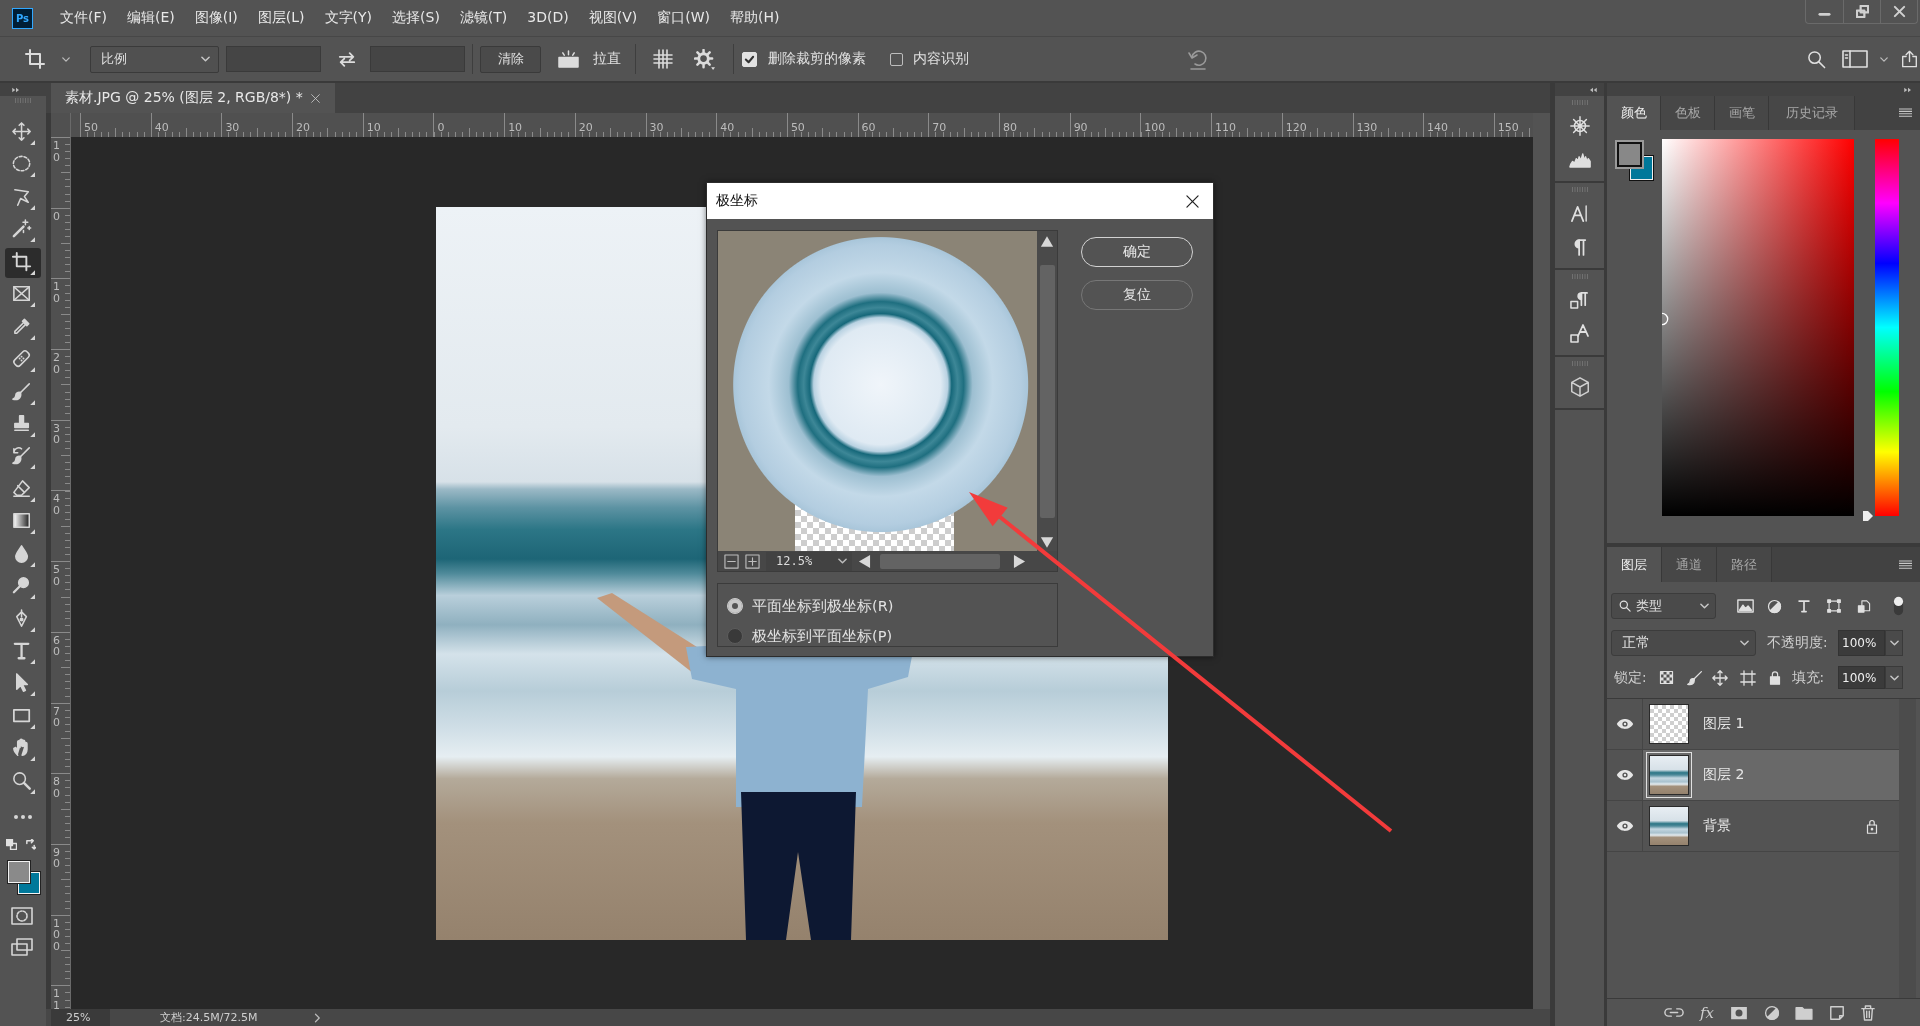  What do you see at coordinates (1812, 113) in the screenshot?
I see `panel-tab: 历史记录` at bounding box center [1812, 113].